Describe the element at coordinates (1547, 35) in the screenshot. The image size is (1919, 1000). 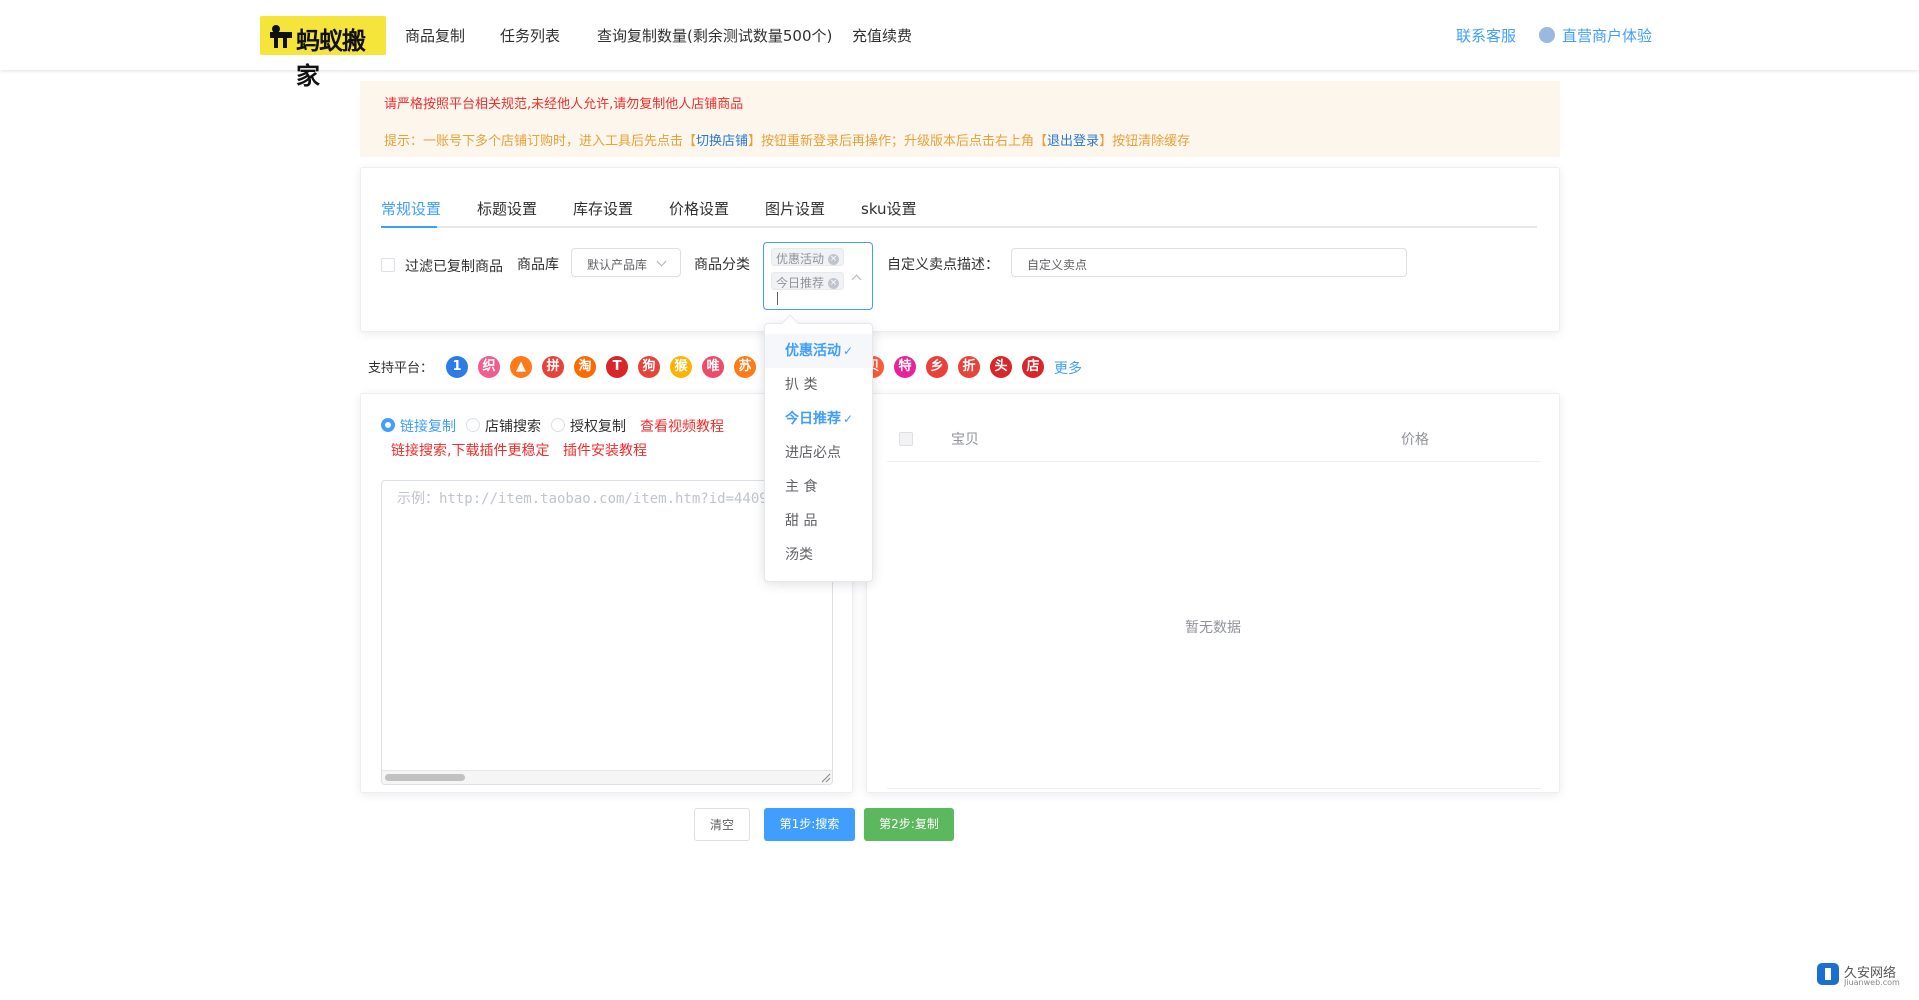
I see `user-avatar-icon` at that location.